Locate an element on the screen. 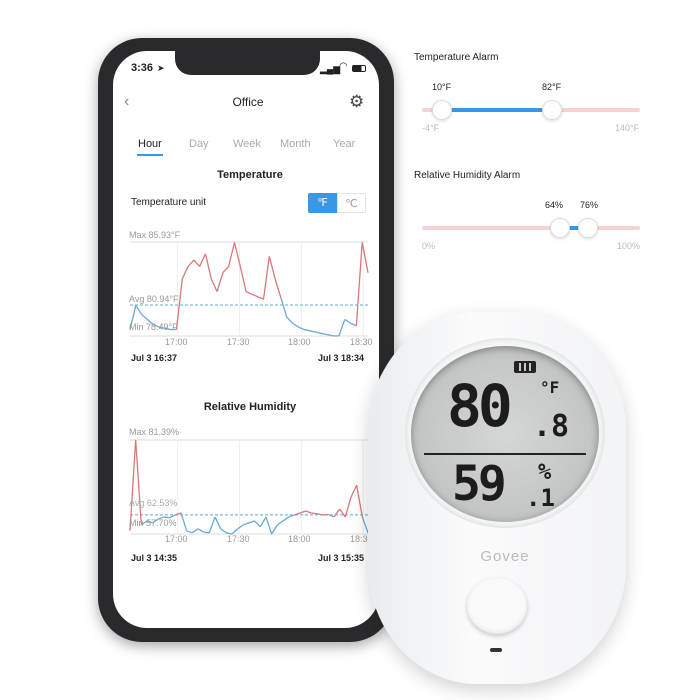  temperature-min-label: Min 78.49°F is located at coordinates (153, 327).